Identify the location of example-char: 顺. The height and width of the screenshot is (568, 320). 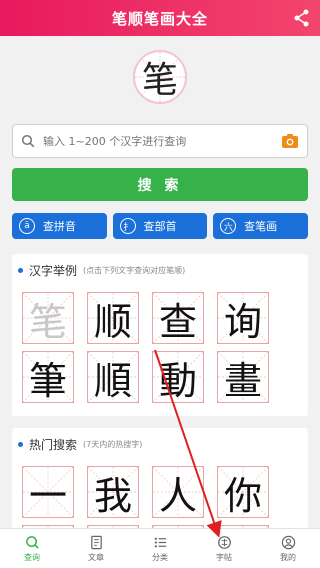
(112, 321).